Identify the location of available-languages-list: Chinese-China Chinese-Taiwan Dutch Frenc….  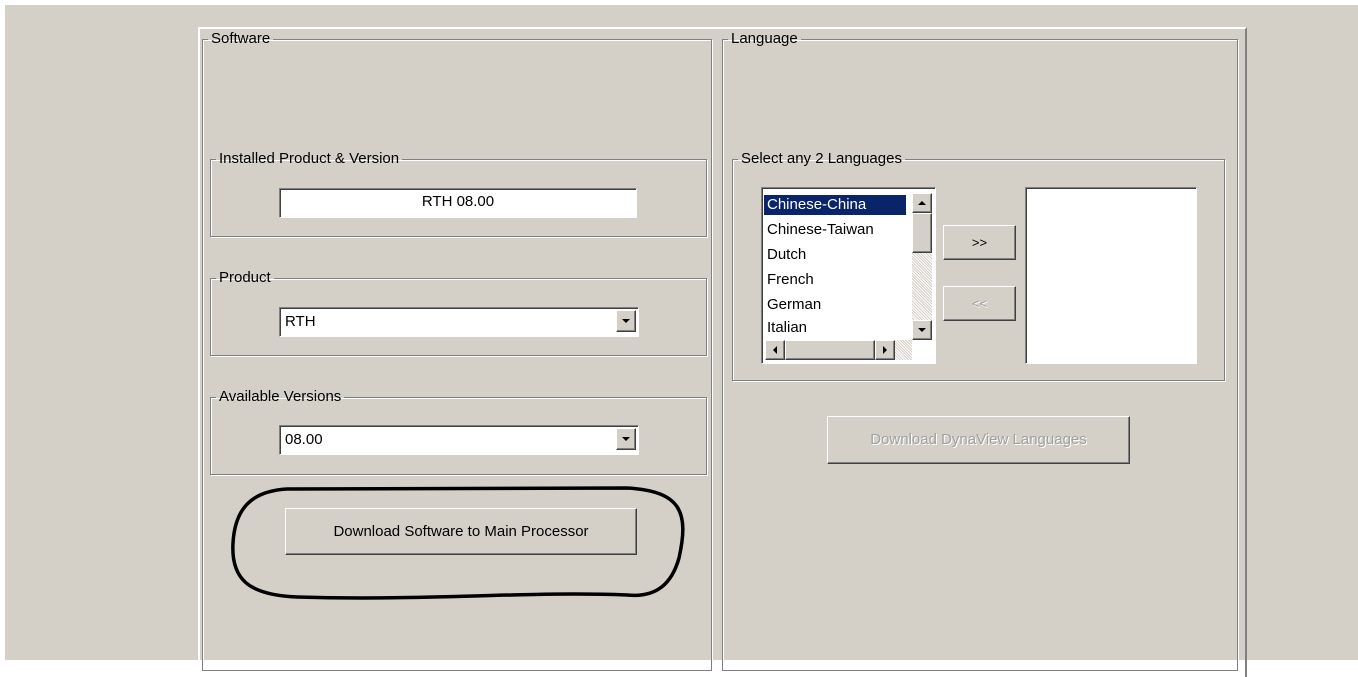
(848, 275).